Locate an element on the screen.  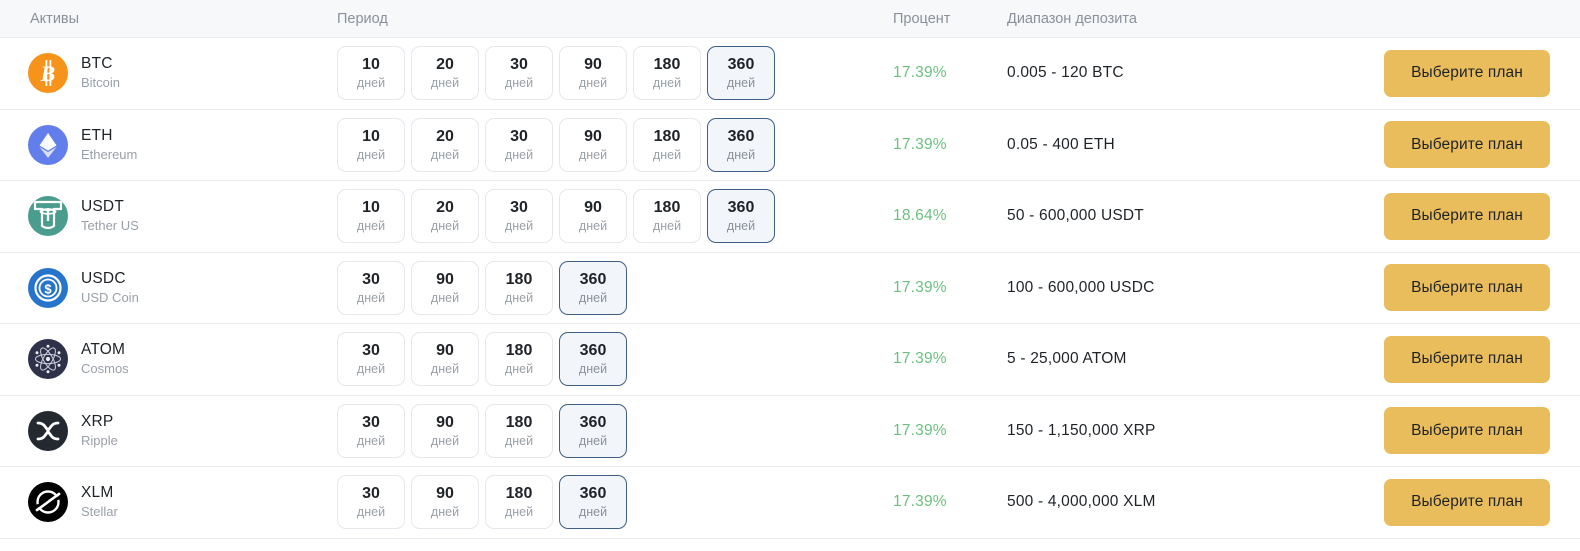
asset-symbol: ATOM is located at coordinates (103, 350).